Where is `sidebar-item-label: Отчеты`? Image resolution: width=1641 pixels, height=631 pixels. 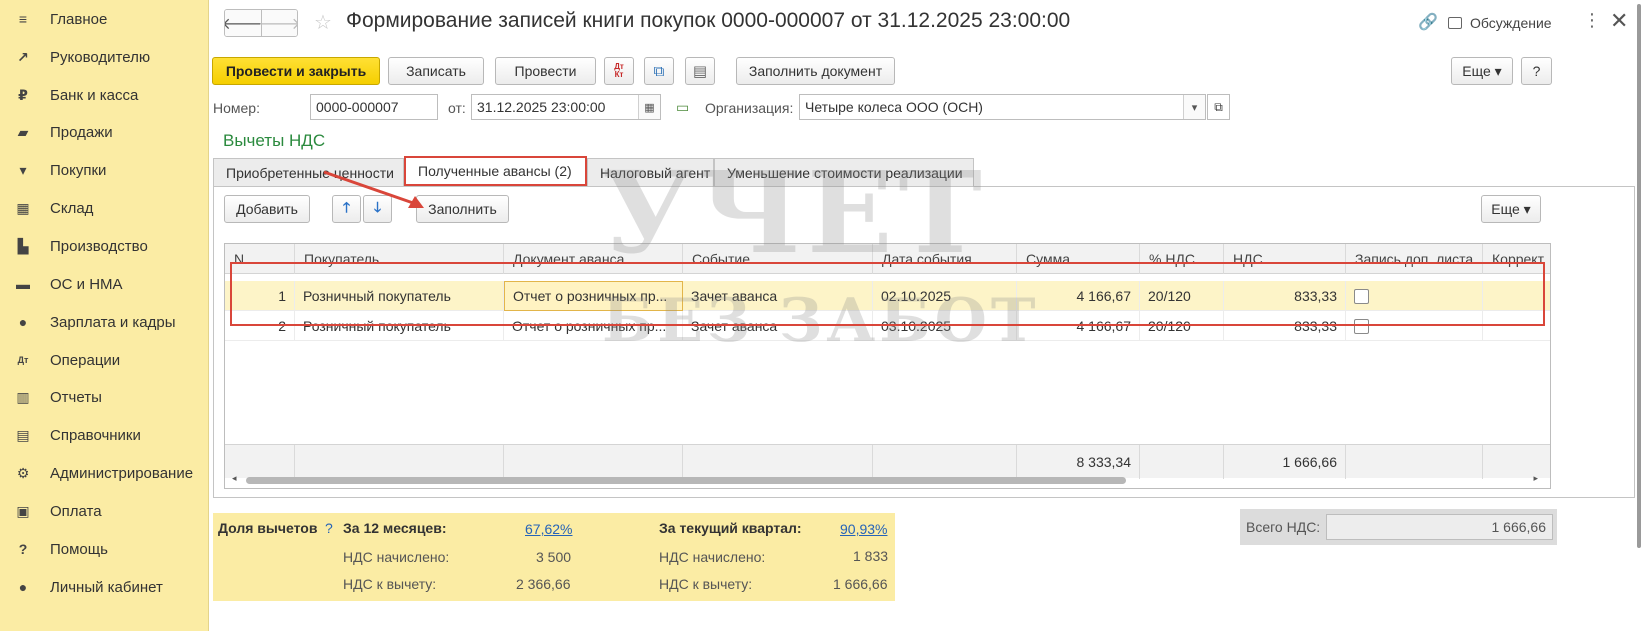
sidebar-item-label: Отчеты is located at coordinates (76, 397).